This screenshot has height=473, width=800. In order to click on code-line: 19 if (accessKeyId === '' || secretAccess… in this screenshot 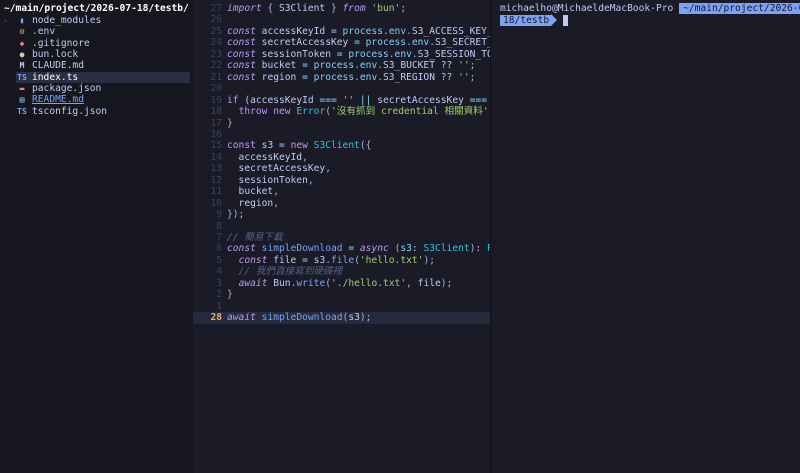, I will do `click(341, 101)`.